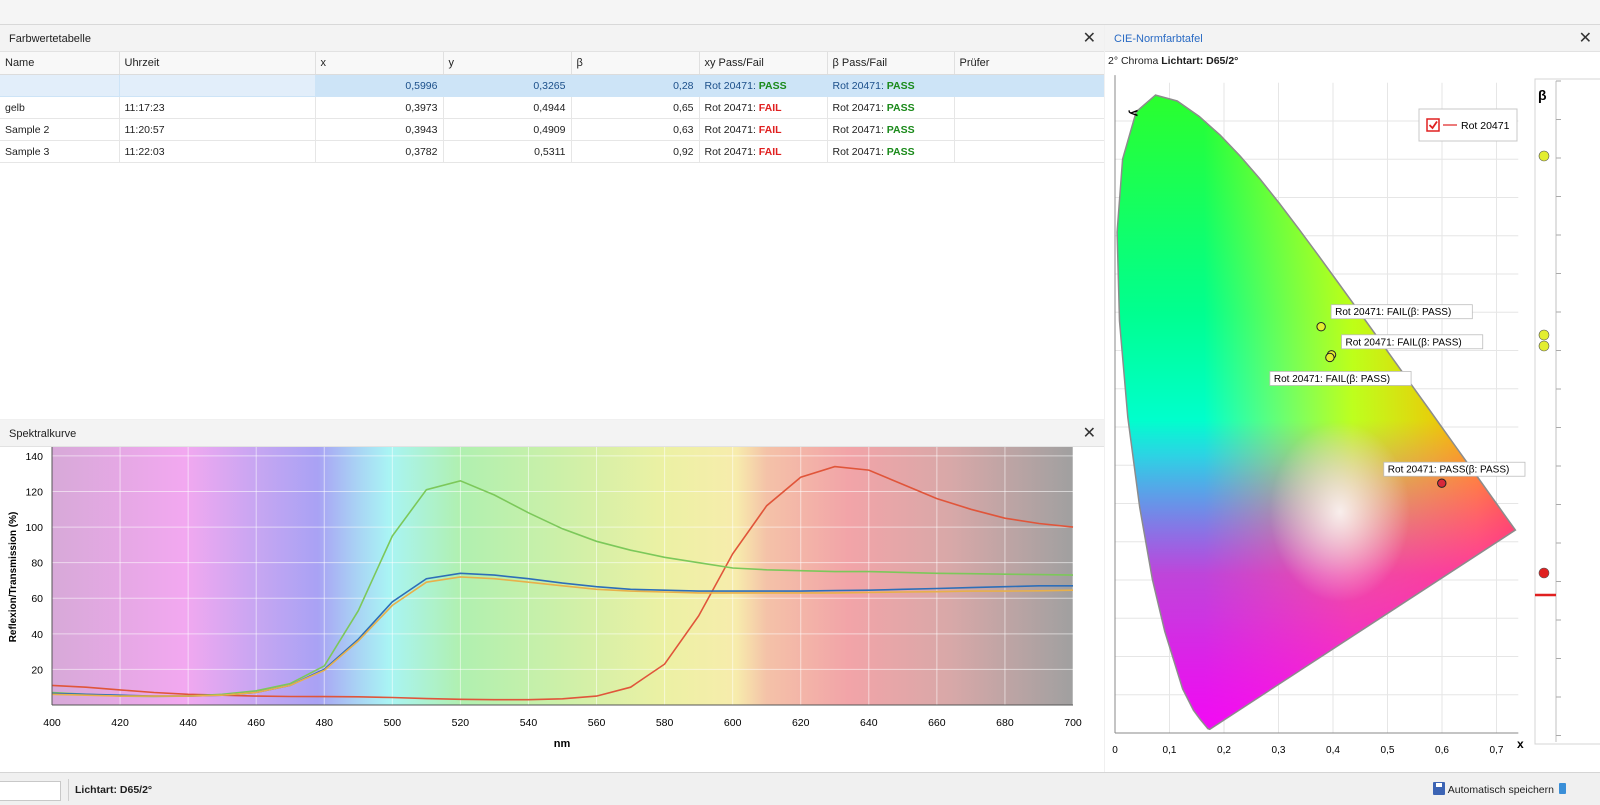 Image resolution: width=1600 pixels, height=805 pixels. I want to click on x-tick-label: 680, so click(1005, 723).